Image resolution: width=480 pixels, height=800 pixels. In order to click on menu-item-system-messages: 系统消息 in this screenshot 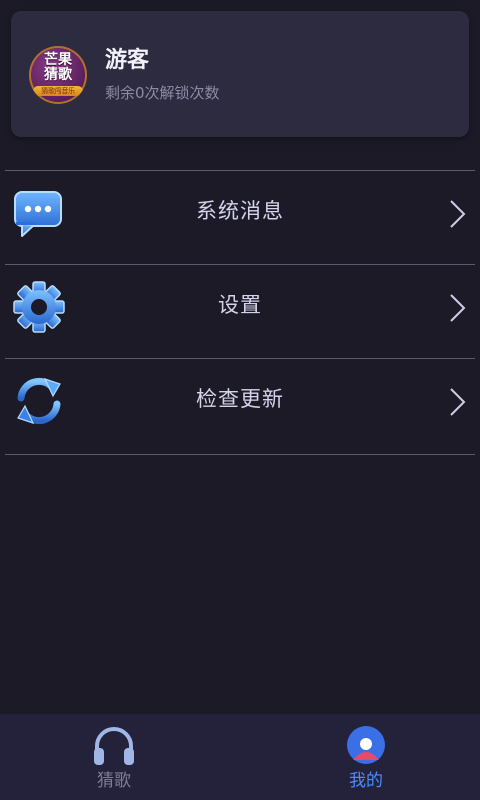, I will do `click(240, 214)`.